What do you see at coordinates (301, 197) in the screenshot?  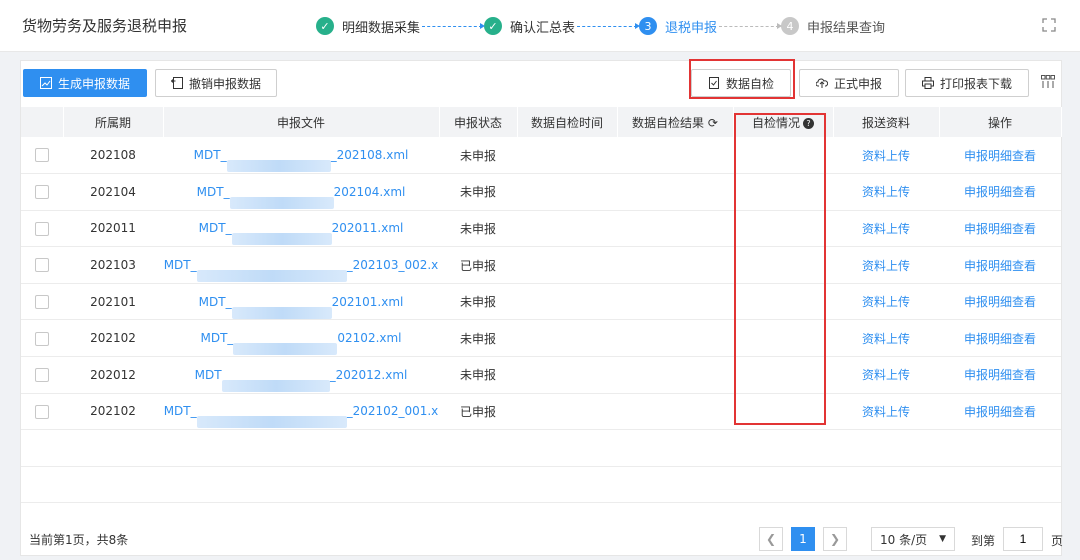 I see `file-link: MDT_ 202104.xml` at bounding box center [301, 197].